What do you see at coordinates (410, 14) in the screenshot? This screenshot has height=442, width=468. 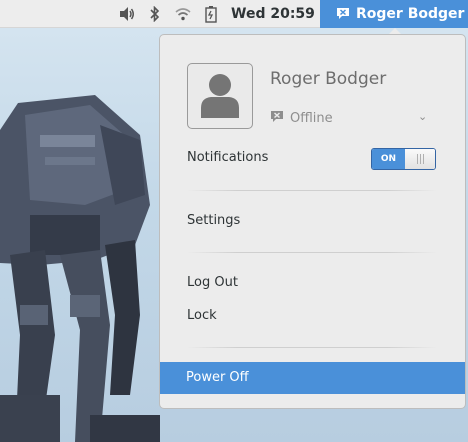 I see `user-name-label: Roger Bodger` at bounding box center [410, 14].